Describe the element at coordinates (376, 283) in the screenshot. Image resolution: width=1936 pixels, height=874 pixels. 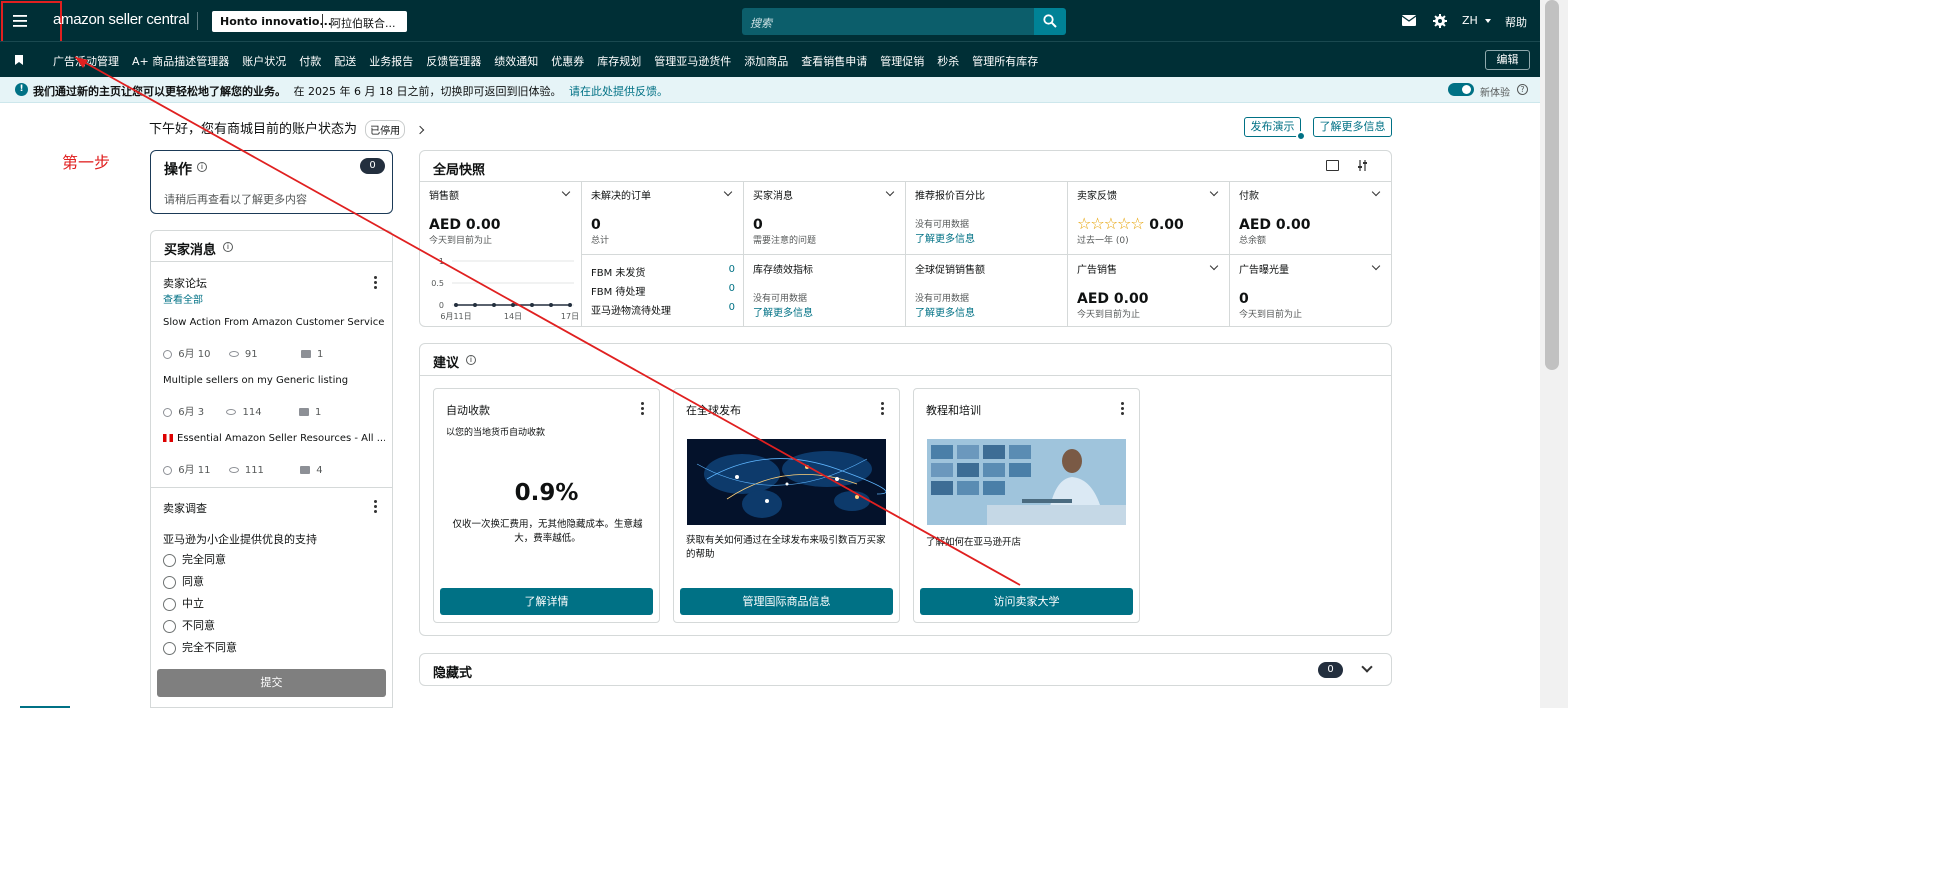
I see `forum-more-icon` at that location.